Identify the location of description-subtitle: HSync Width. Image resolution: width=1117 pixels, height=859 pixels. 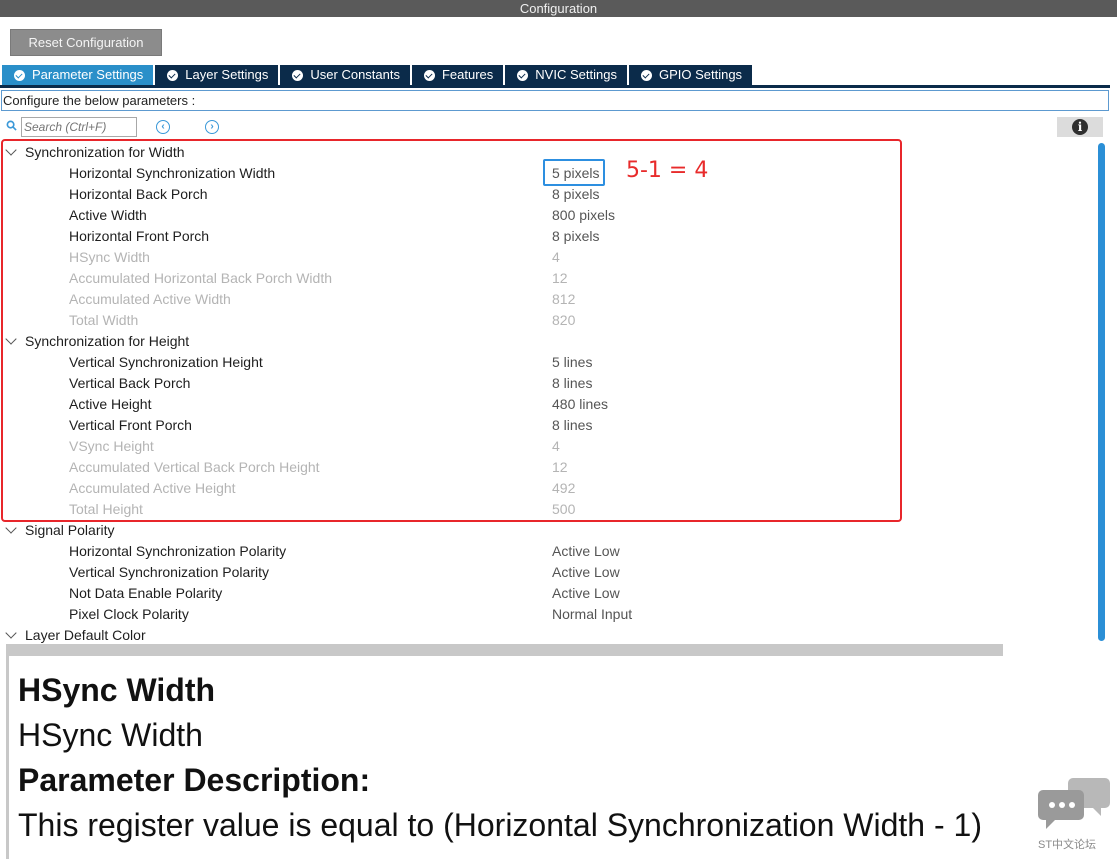
(110, 735).